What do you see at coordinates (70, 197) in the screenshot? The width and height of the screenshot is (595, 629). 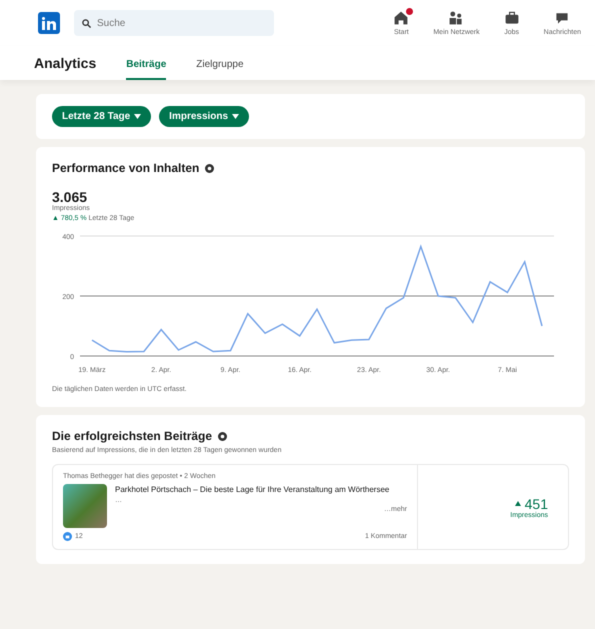 I see `total-value: 3.065` at bounding box center [70, 197].